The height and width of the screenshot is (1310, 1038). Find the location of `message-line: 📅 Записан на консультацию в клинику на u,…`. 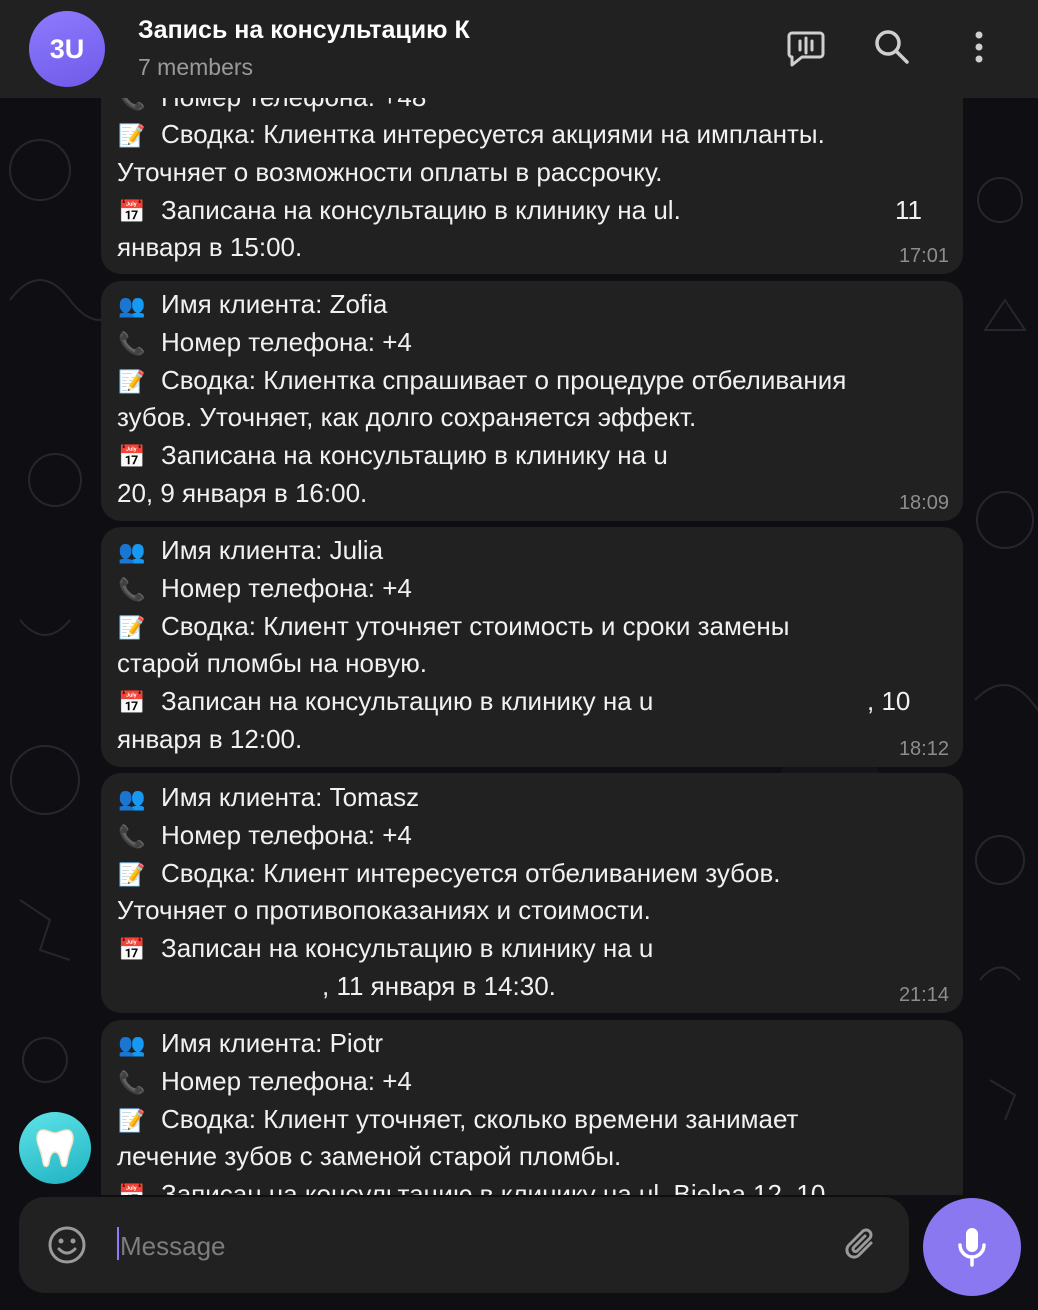

message-line: 📅 Записан на консультацию в клинику на u,… is located at coordinates (532, 702).